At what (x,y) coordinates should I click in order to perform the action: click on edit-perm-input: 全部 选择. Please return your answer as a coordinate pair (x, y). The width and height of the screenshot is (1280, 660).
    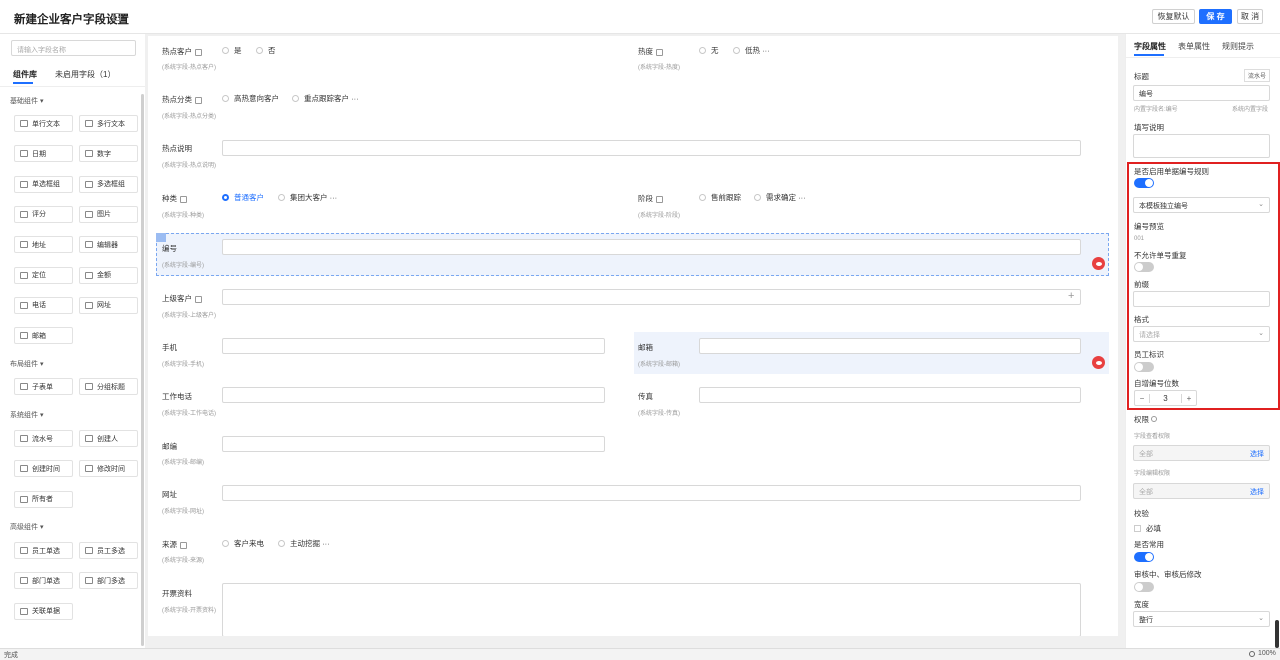
    Looking at the image, I should click on (1201, 491).